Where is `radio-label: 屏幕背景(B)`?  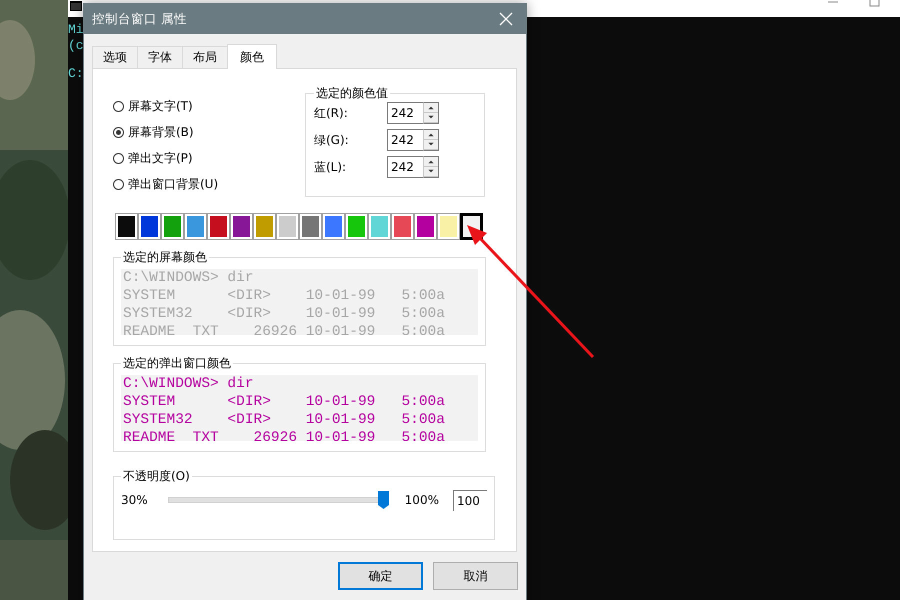 radio-label: 屏幕背景(B) is located at coordinates (161, 132).